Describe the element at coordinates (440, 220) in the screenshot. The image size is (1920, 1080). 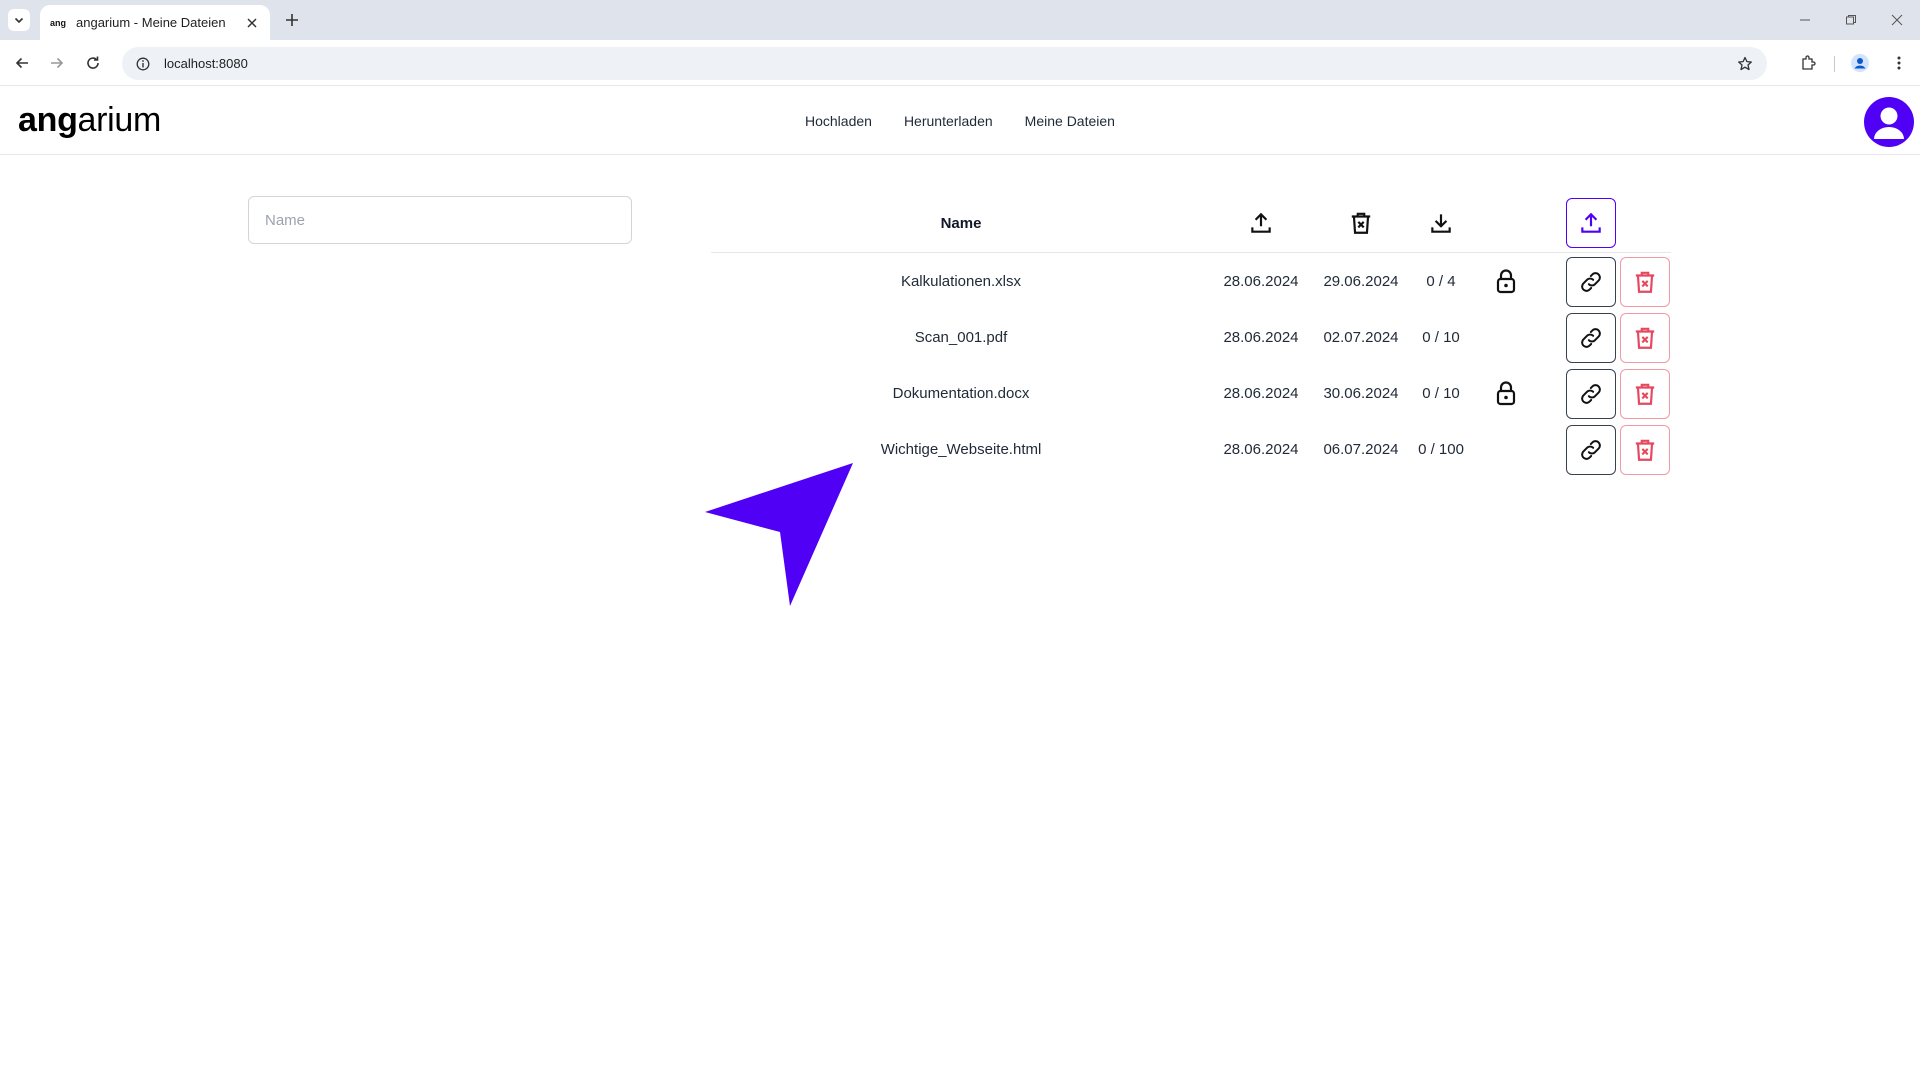
I see `search-input` at that location.